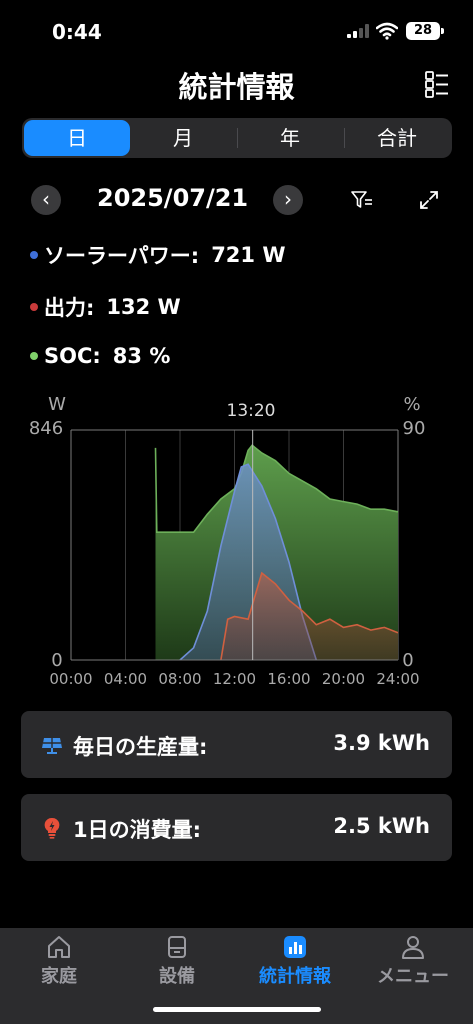 The image size is (473, 1024). I want to click on wifi-icon, so click(387, 31).